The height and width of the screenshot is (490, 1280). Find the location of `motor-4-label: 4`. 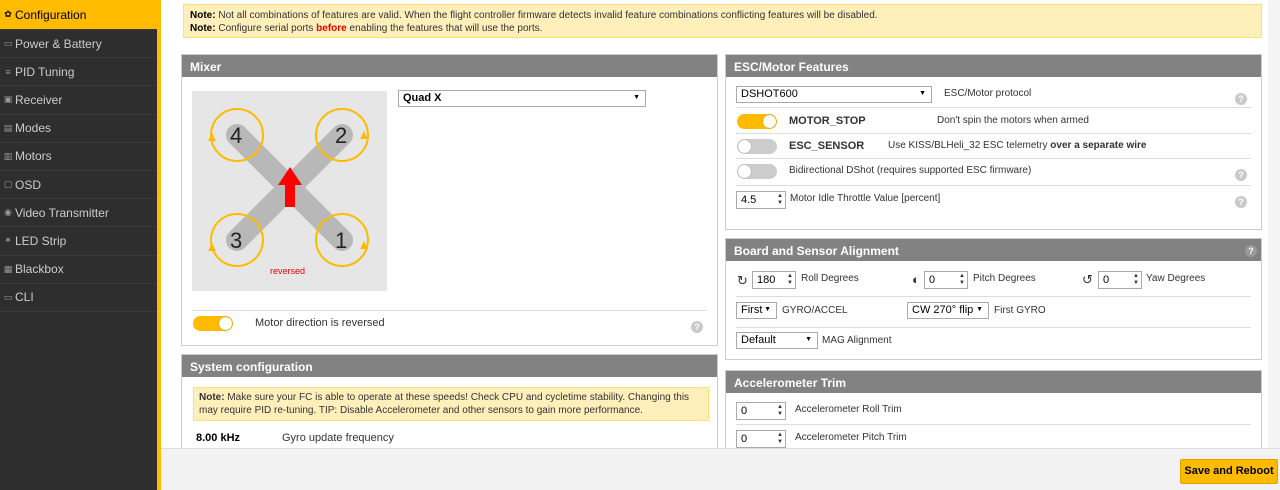

motor-4-label: 4 is located at coordinates (236, 135).